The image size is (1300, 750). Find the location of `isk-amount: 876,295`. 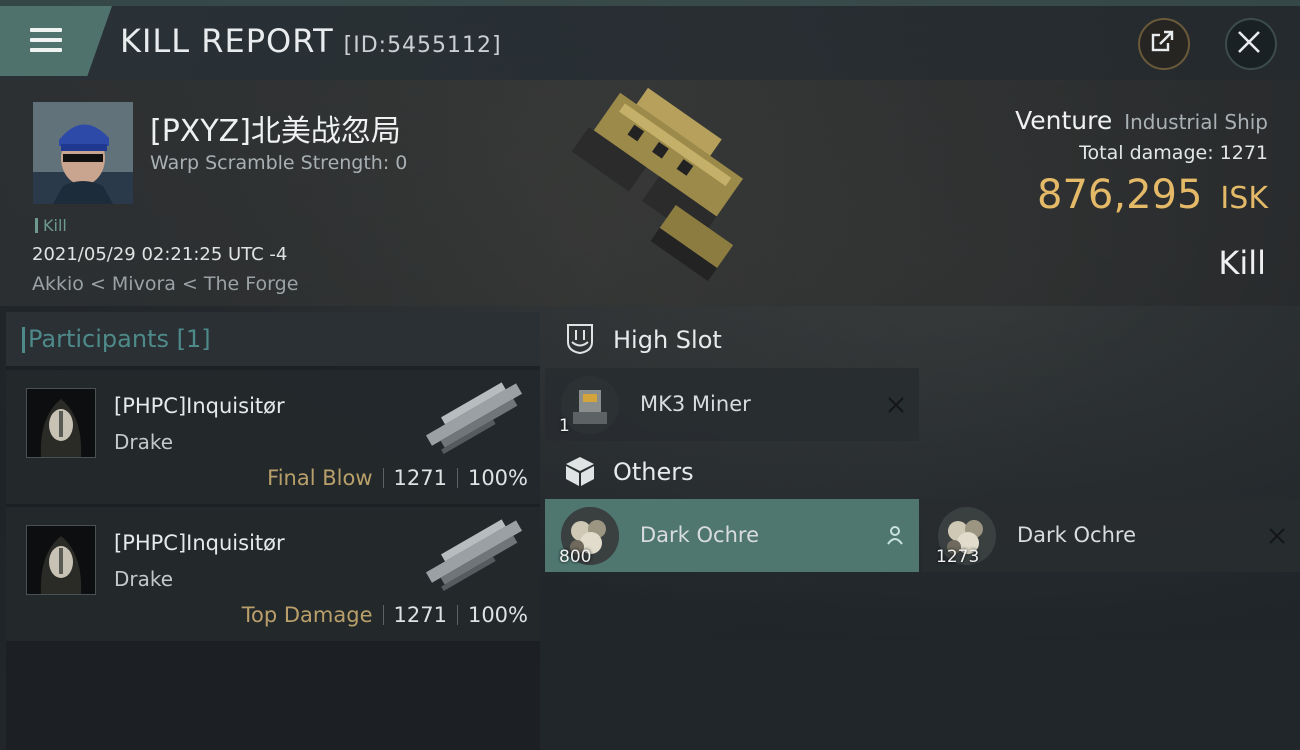

isk-amount: 876,295 is located at coordinates (1120, 195).